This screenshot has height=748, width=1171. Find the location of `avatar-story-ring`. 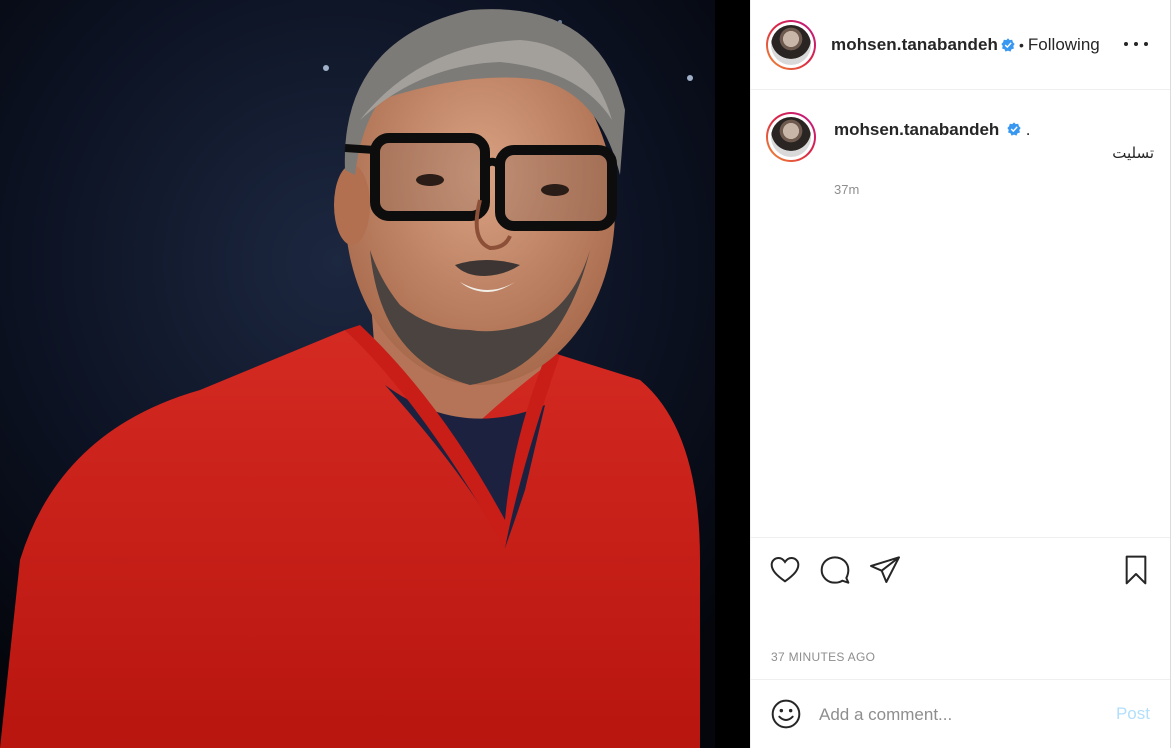

avatar-story-ring is located at coordinates (791, 44).